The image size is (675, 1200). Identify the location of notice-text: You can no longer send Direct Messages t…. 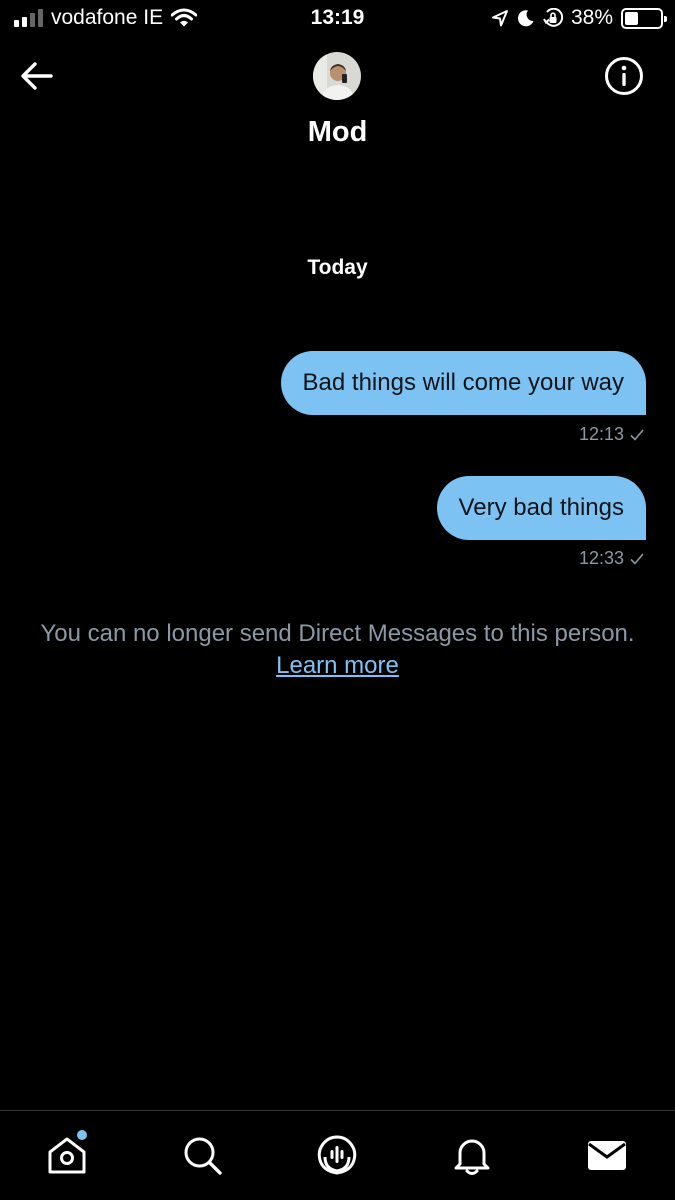
(337, 633).